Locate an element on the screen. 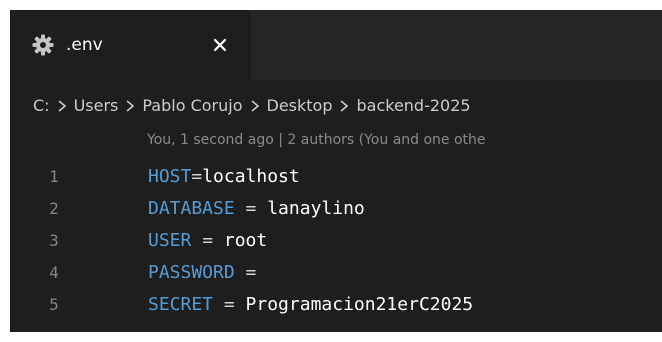  line-number: 2 is located at coordinates (54, 208).